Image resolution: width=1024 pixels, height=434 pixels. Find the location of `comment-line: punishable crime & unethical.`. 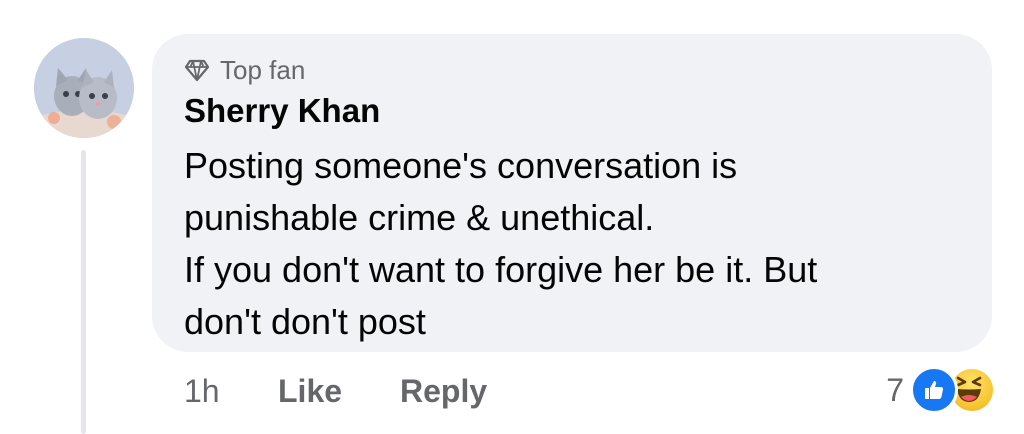

comment-line: punishable crime & unethical. is located at coordinates (419, 217).